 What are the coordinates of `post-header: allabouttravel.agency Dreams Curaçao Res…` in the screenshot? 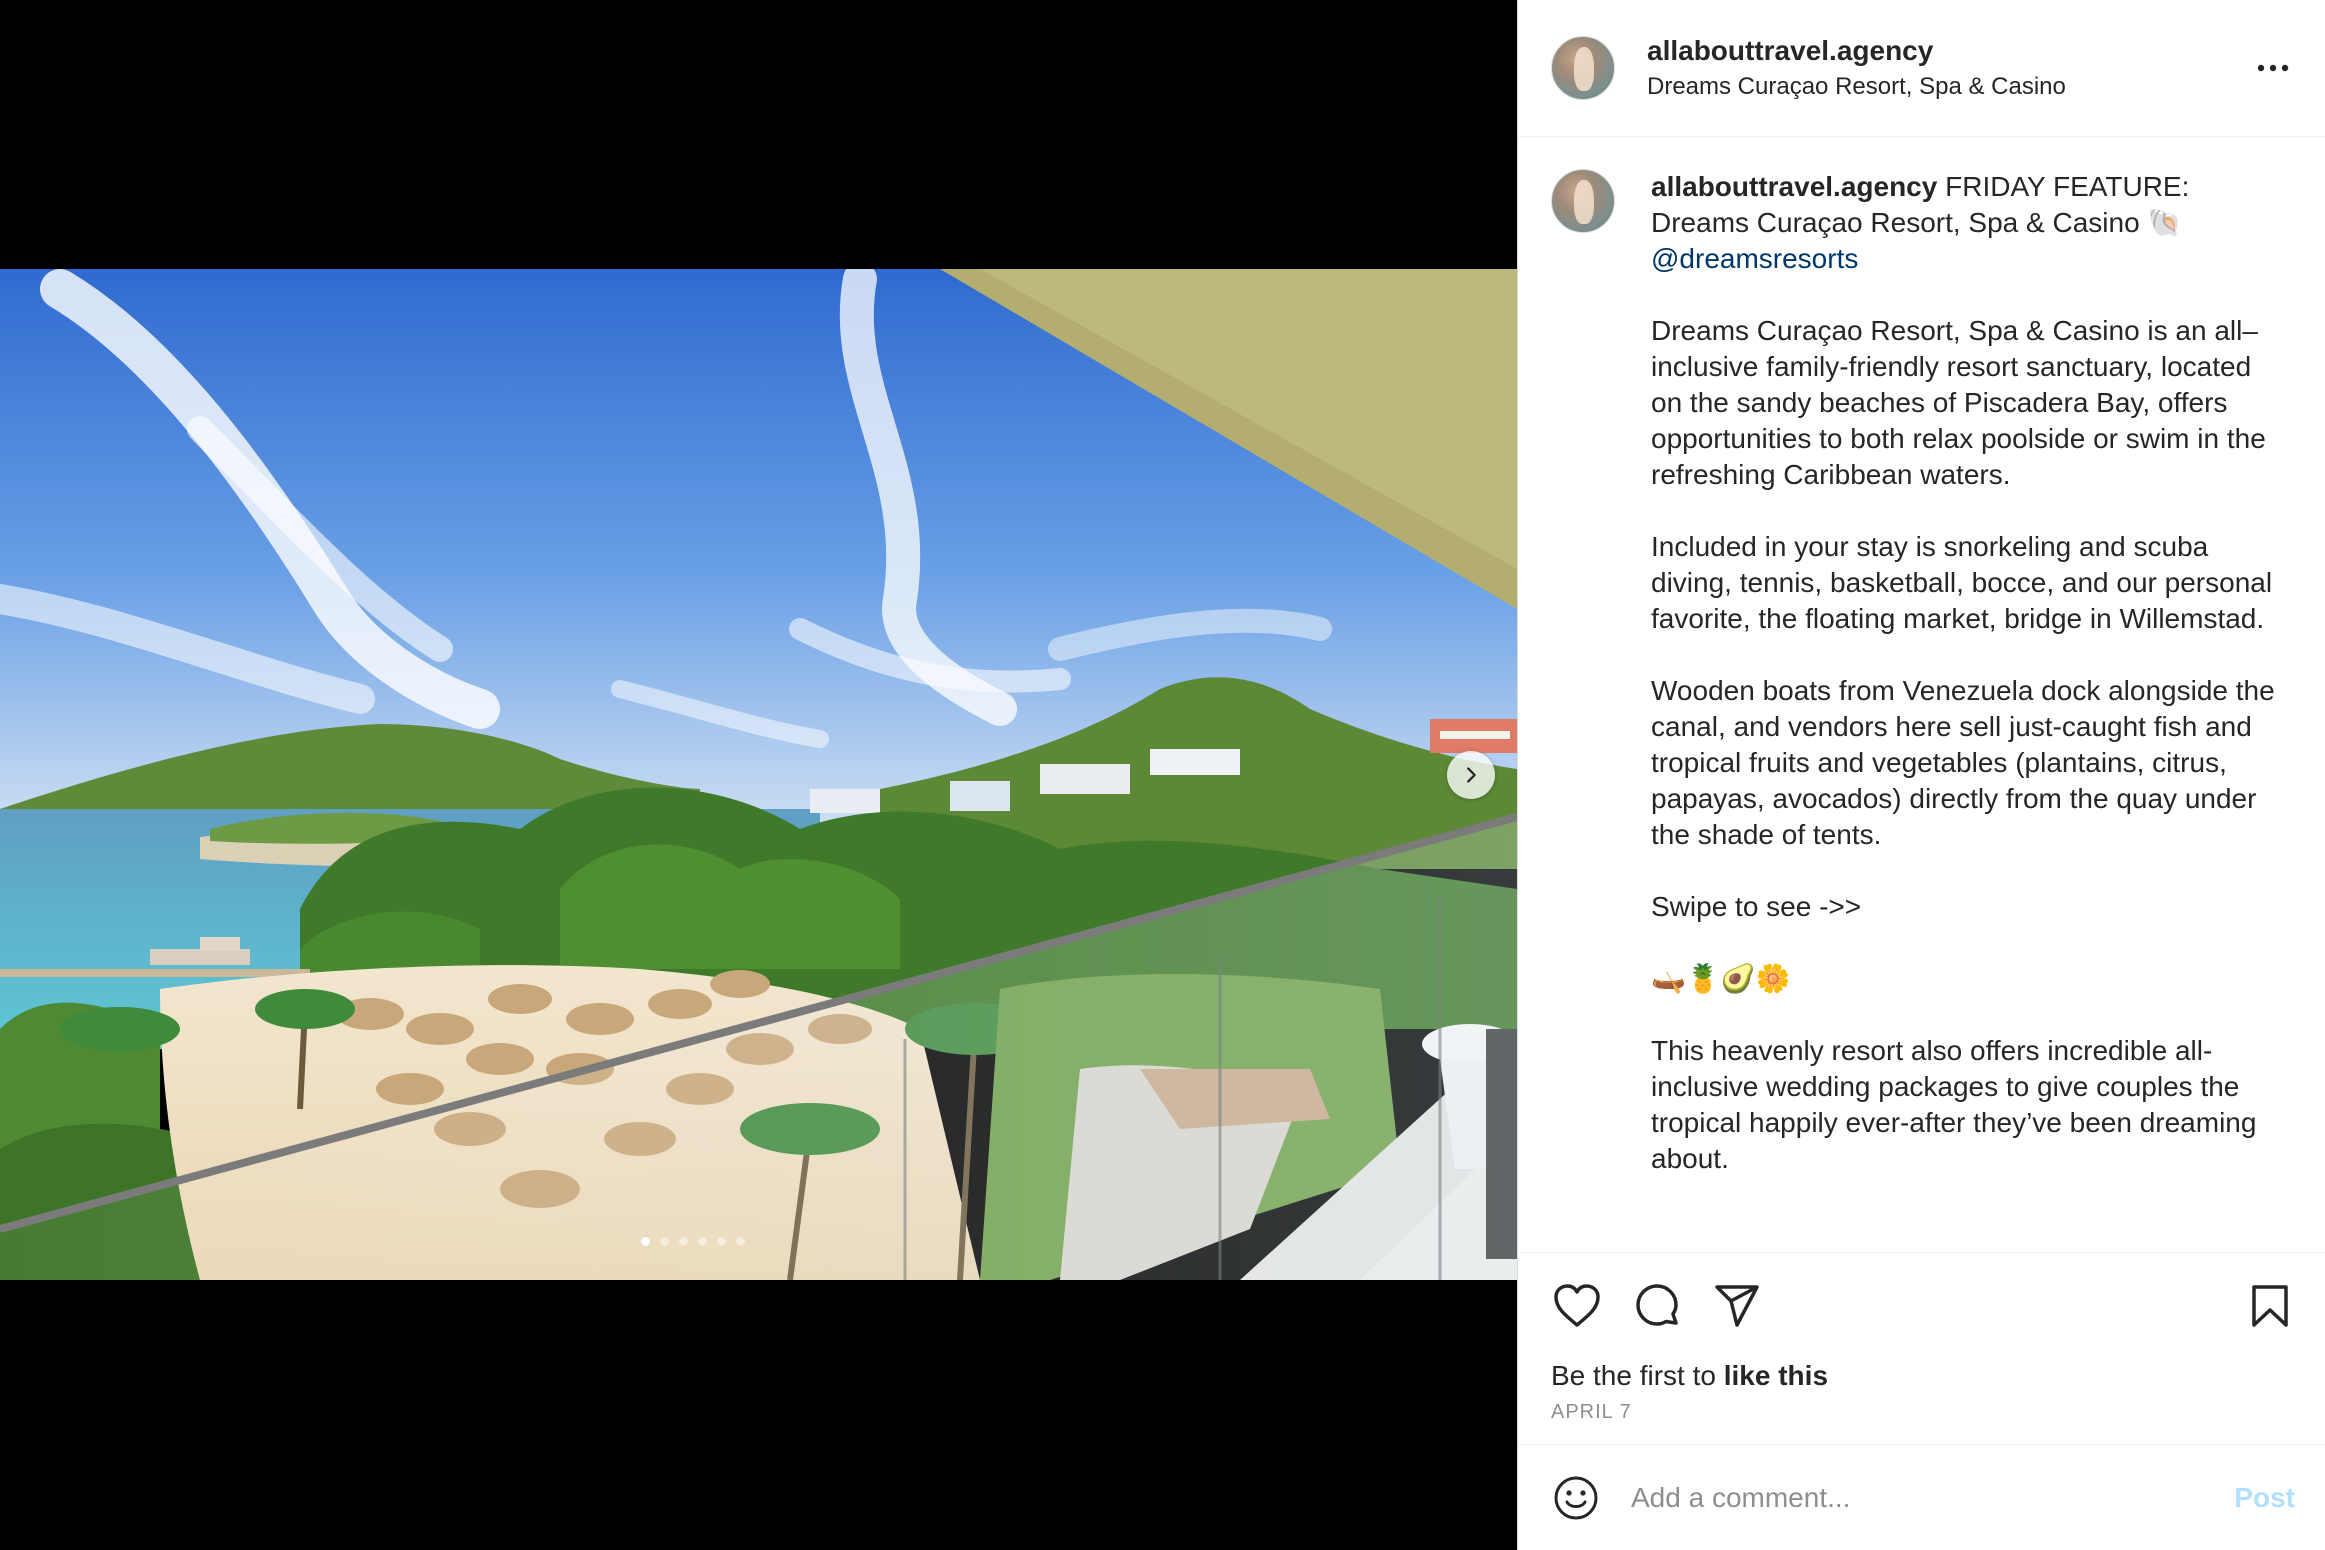 It's located at (1921, 68).